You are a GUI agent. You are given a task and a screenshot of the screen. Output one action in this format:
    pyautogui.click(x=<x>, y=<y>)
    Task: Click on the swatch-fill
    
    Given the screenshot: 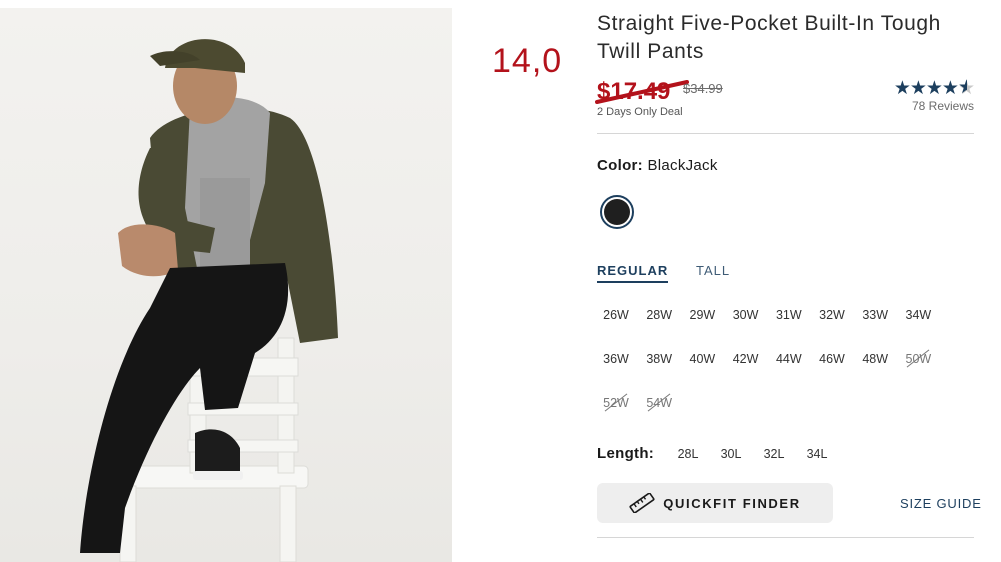 What is the action you would take?
    pyautogui.click(x=617, y=212)
    